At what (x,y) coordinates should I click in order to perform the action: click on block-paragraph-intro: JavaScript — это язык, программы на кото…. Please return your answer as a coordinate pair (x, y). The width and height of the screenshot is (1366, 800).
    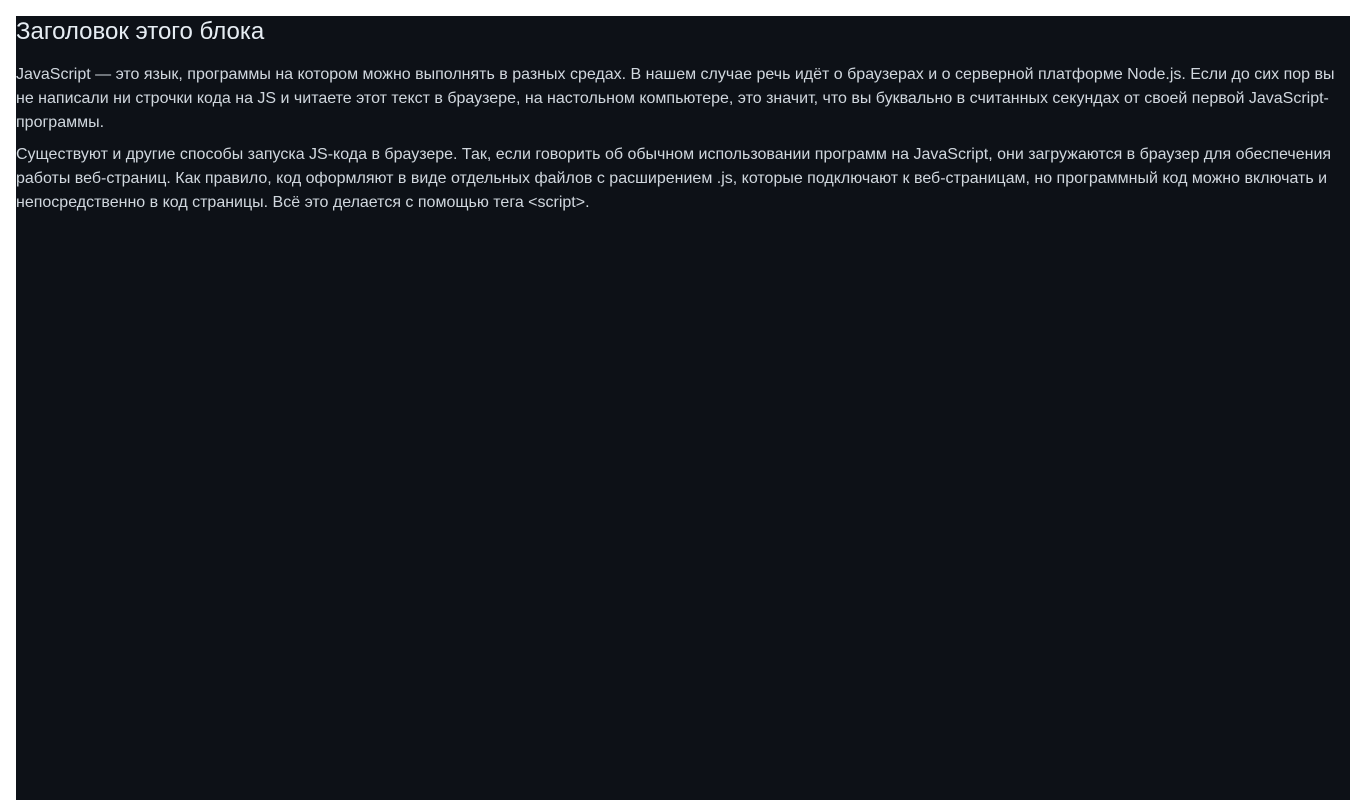
    Looking at the image, I should click on (675, 98).